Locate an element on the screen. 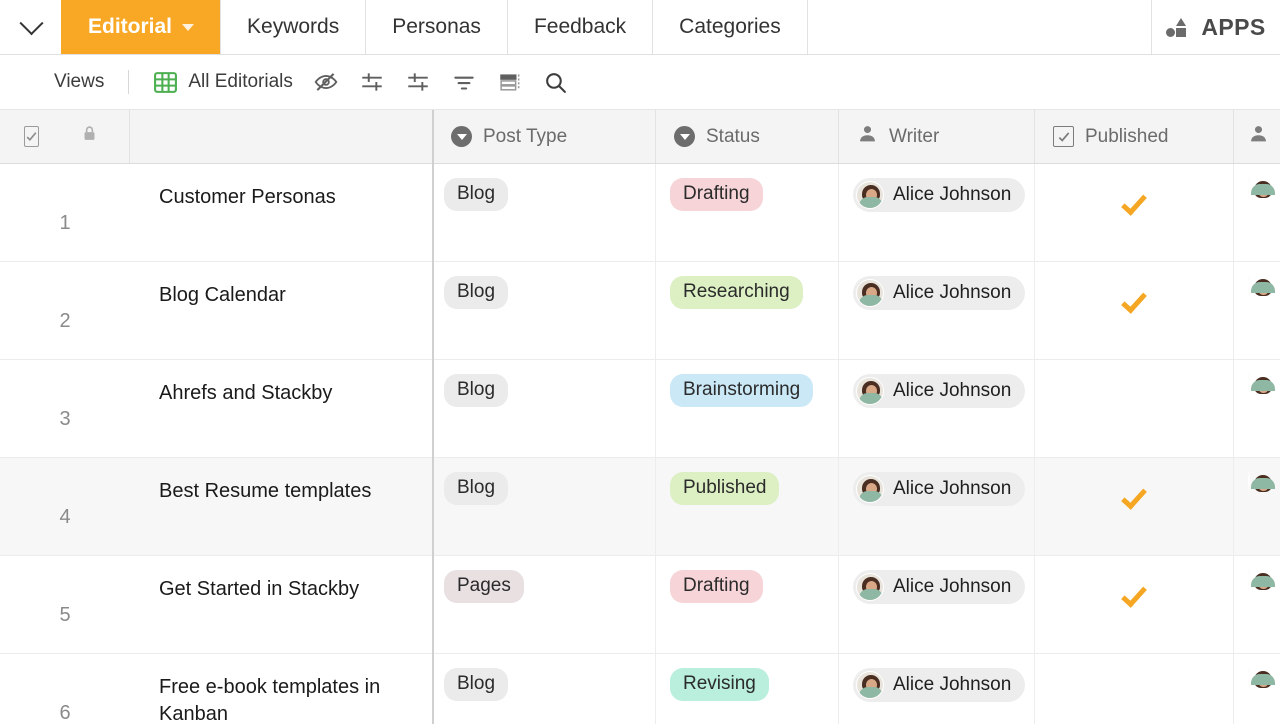  tab-feedback: Feedback is located at coordinates (580, 27).